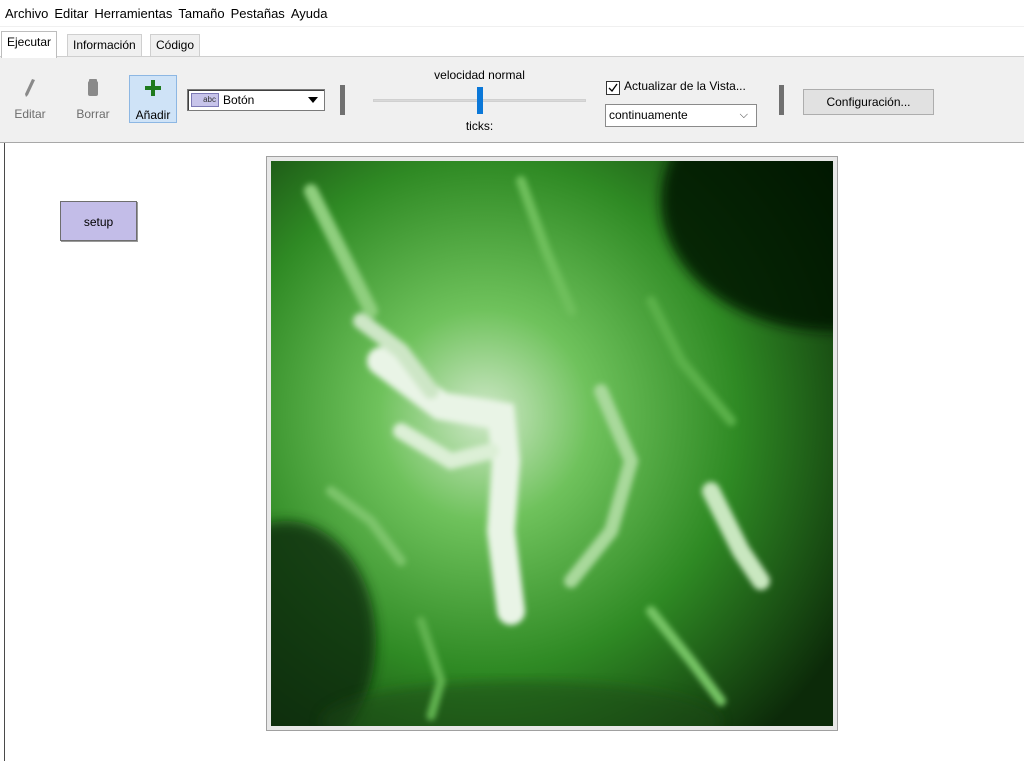 The image size is (1024, 761). Describe the element at coordinates (29, 44) in the screenshot. I see `tab-ejecutar: Ejecutar` at that location.